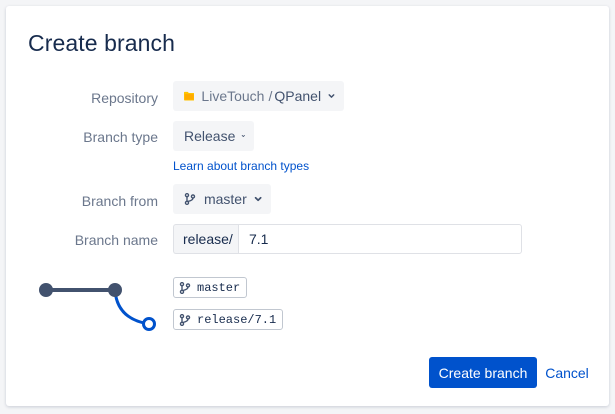 The height and width of the screenshot is (414, 615). What do you see at coordinates (149, 324) in the screenshot?
I see `new-branch-node` at bounding box center [149, 324].